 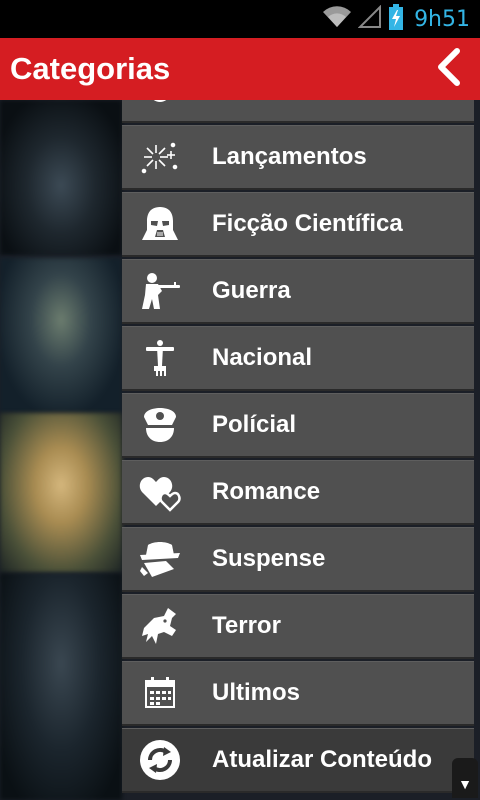 I want to click on category-item-ultimos: Ultimos, so click(x=298, y=692).